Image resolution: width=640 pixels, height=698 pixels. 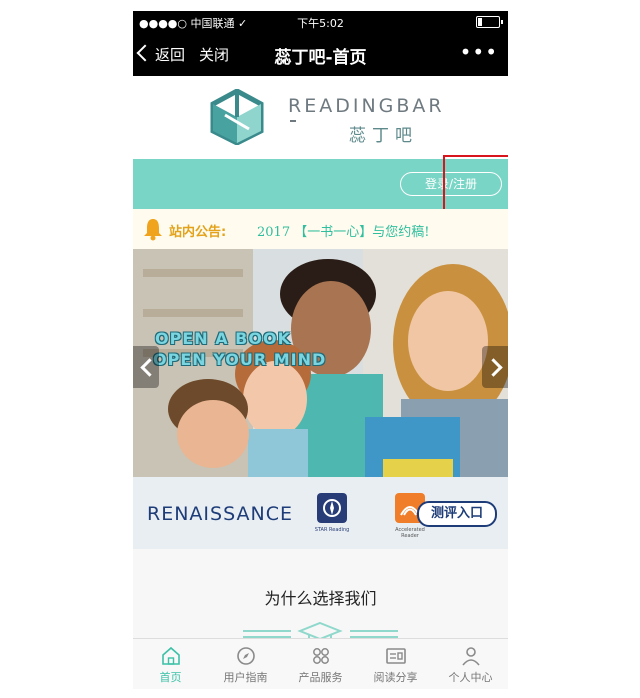 I want to click on tab-item: 产品服务, so click(x=320, y=664).